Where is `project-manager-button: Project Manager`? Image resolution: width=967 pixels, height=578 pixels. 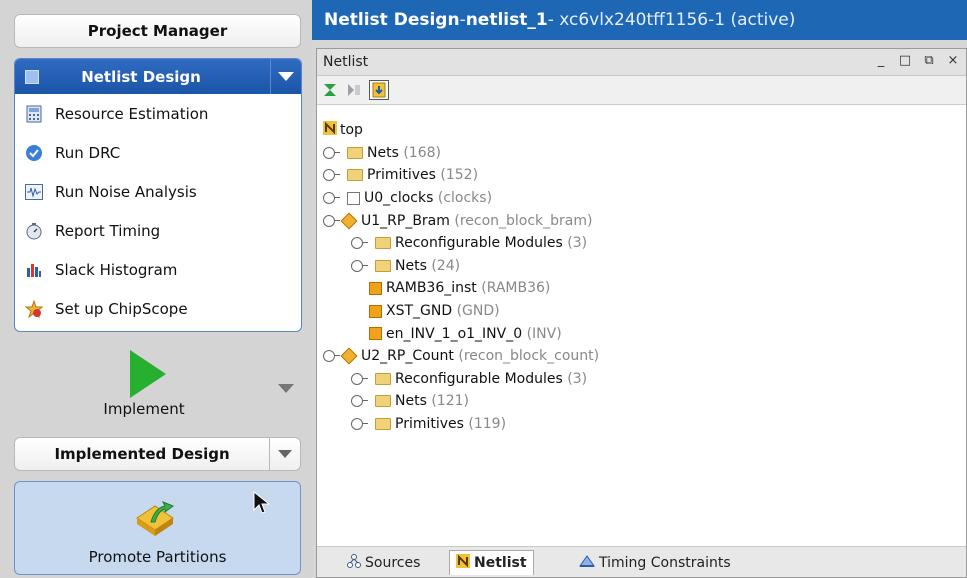
project-manager-button: Project Manager is located at coordinates (157, 31).